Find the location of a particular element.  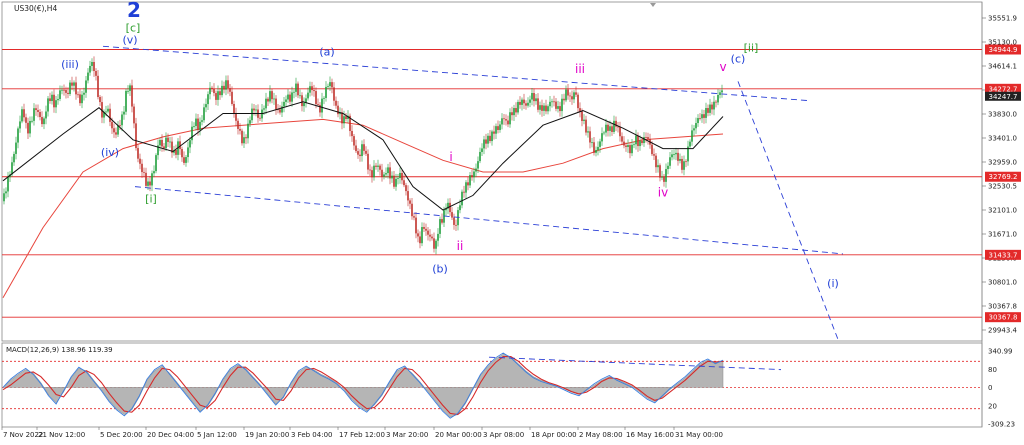

y-tick-label: 34614.1 is located at coordinates (1002, 67).